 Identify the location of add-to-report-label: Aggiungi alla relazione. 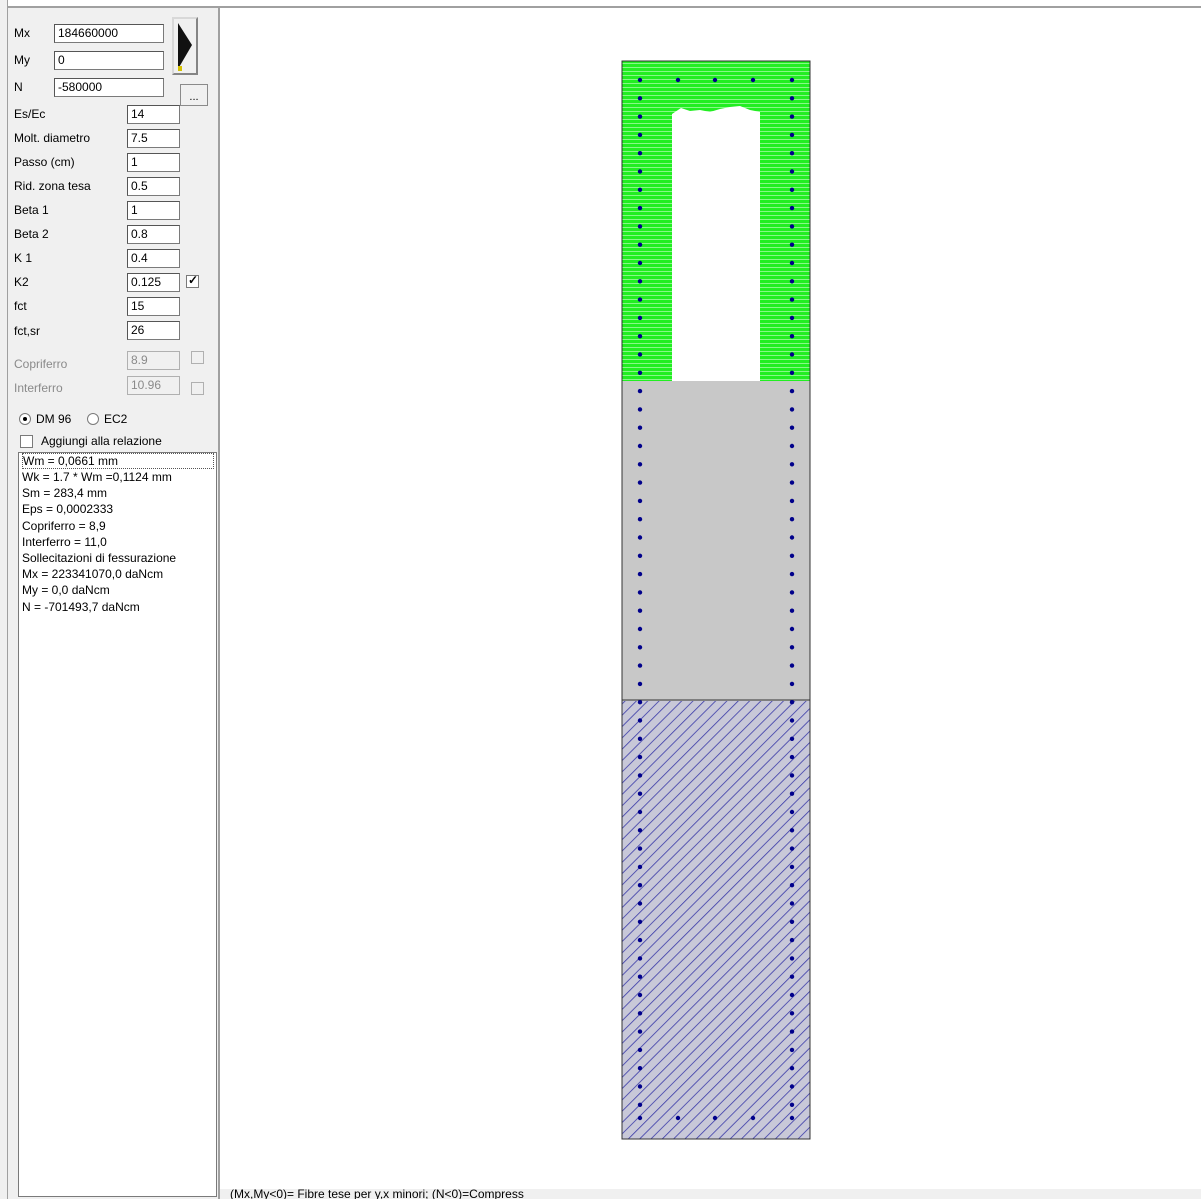
(101, 441).